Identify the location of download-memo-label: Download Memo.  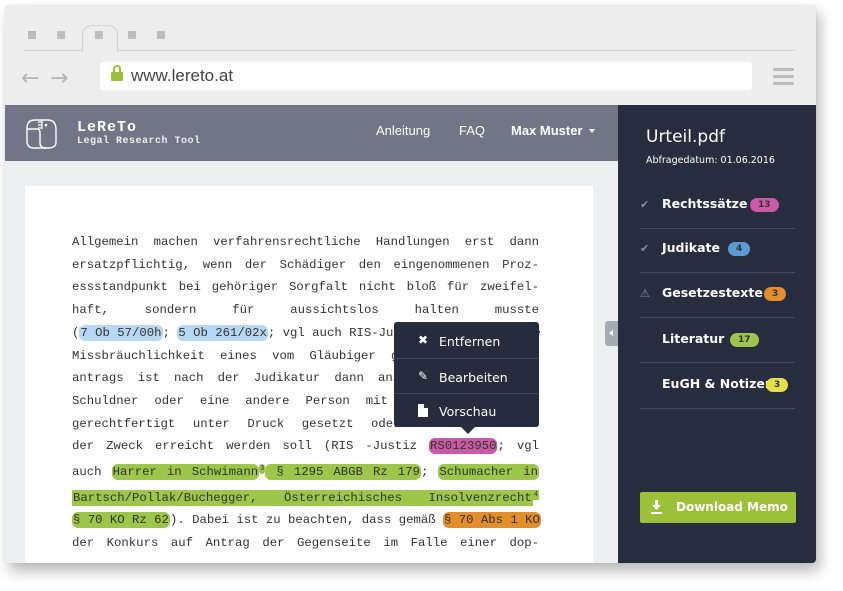
(732, 507).